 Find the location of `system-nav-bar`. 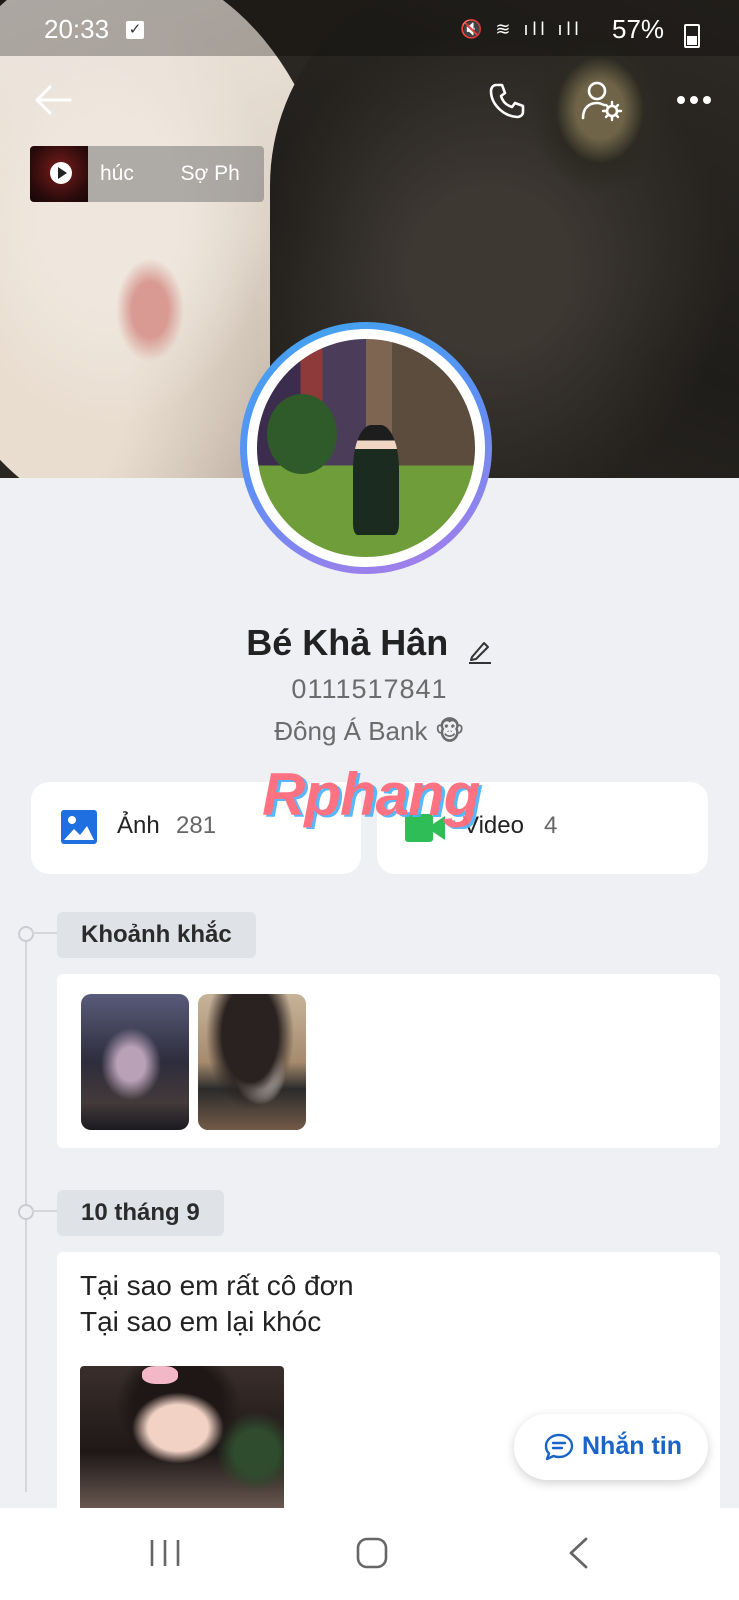

system-nav-bar is located at coordinates (369, 1554).